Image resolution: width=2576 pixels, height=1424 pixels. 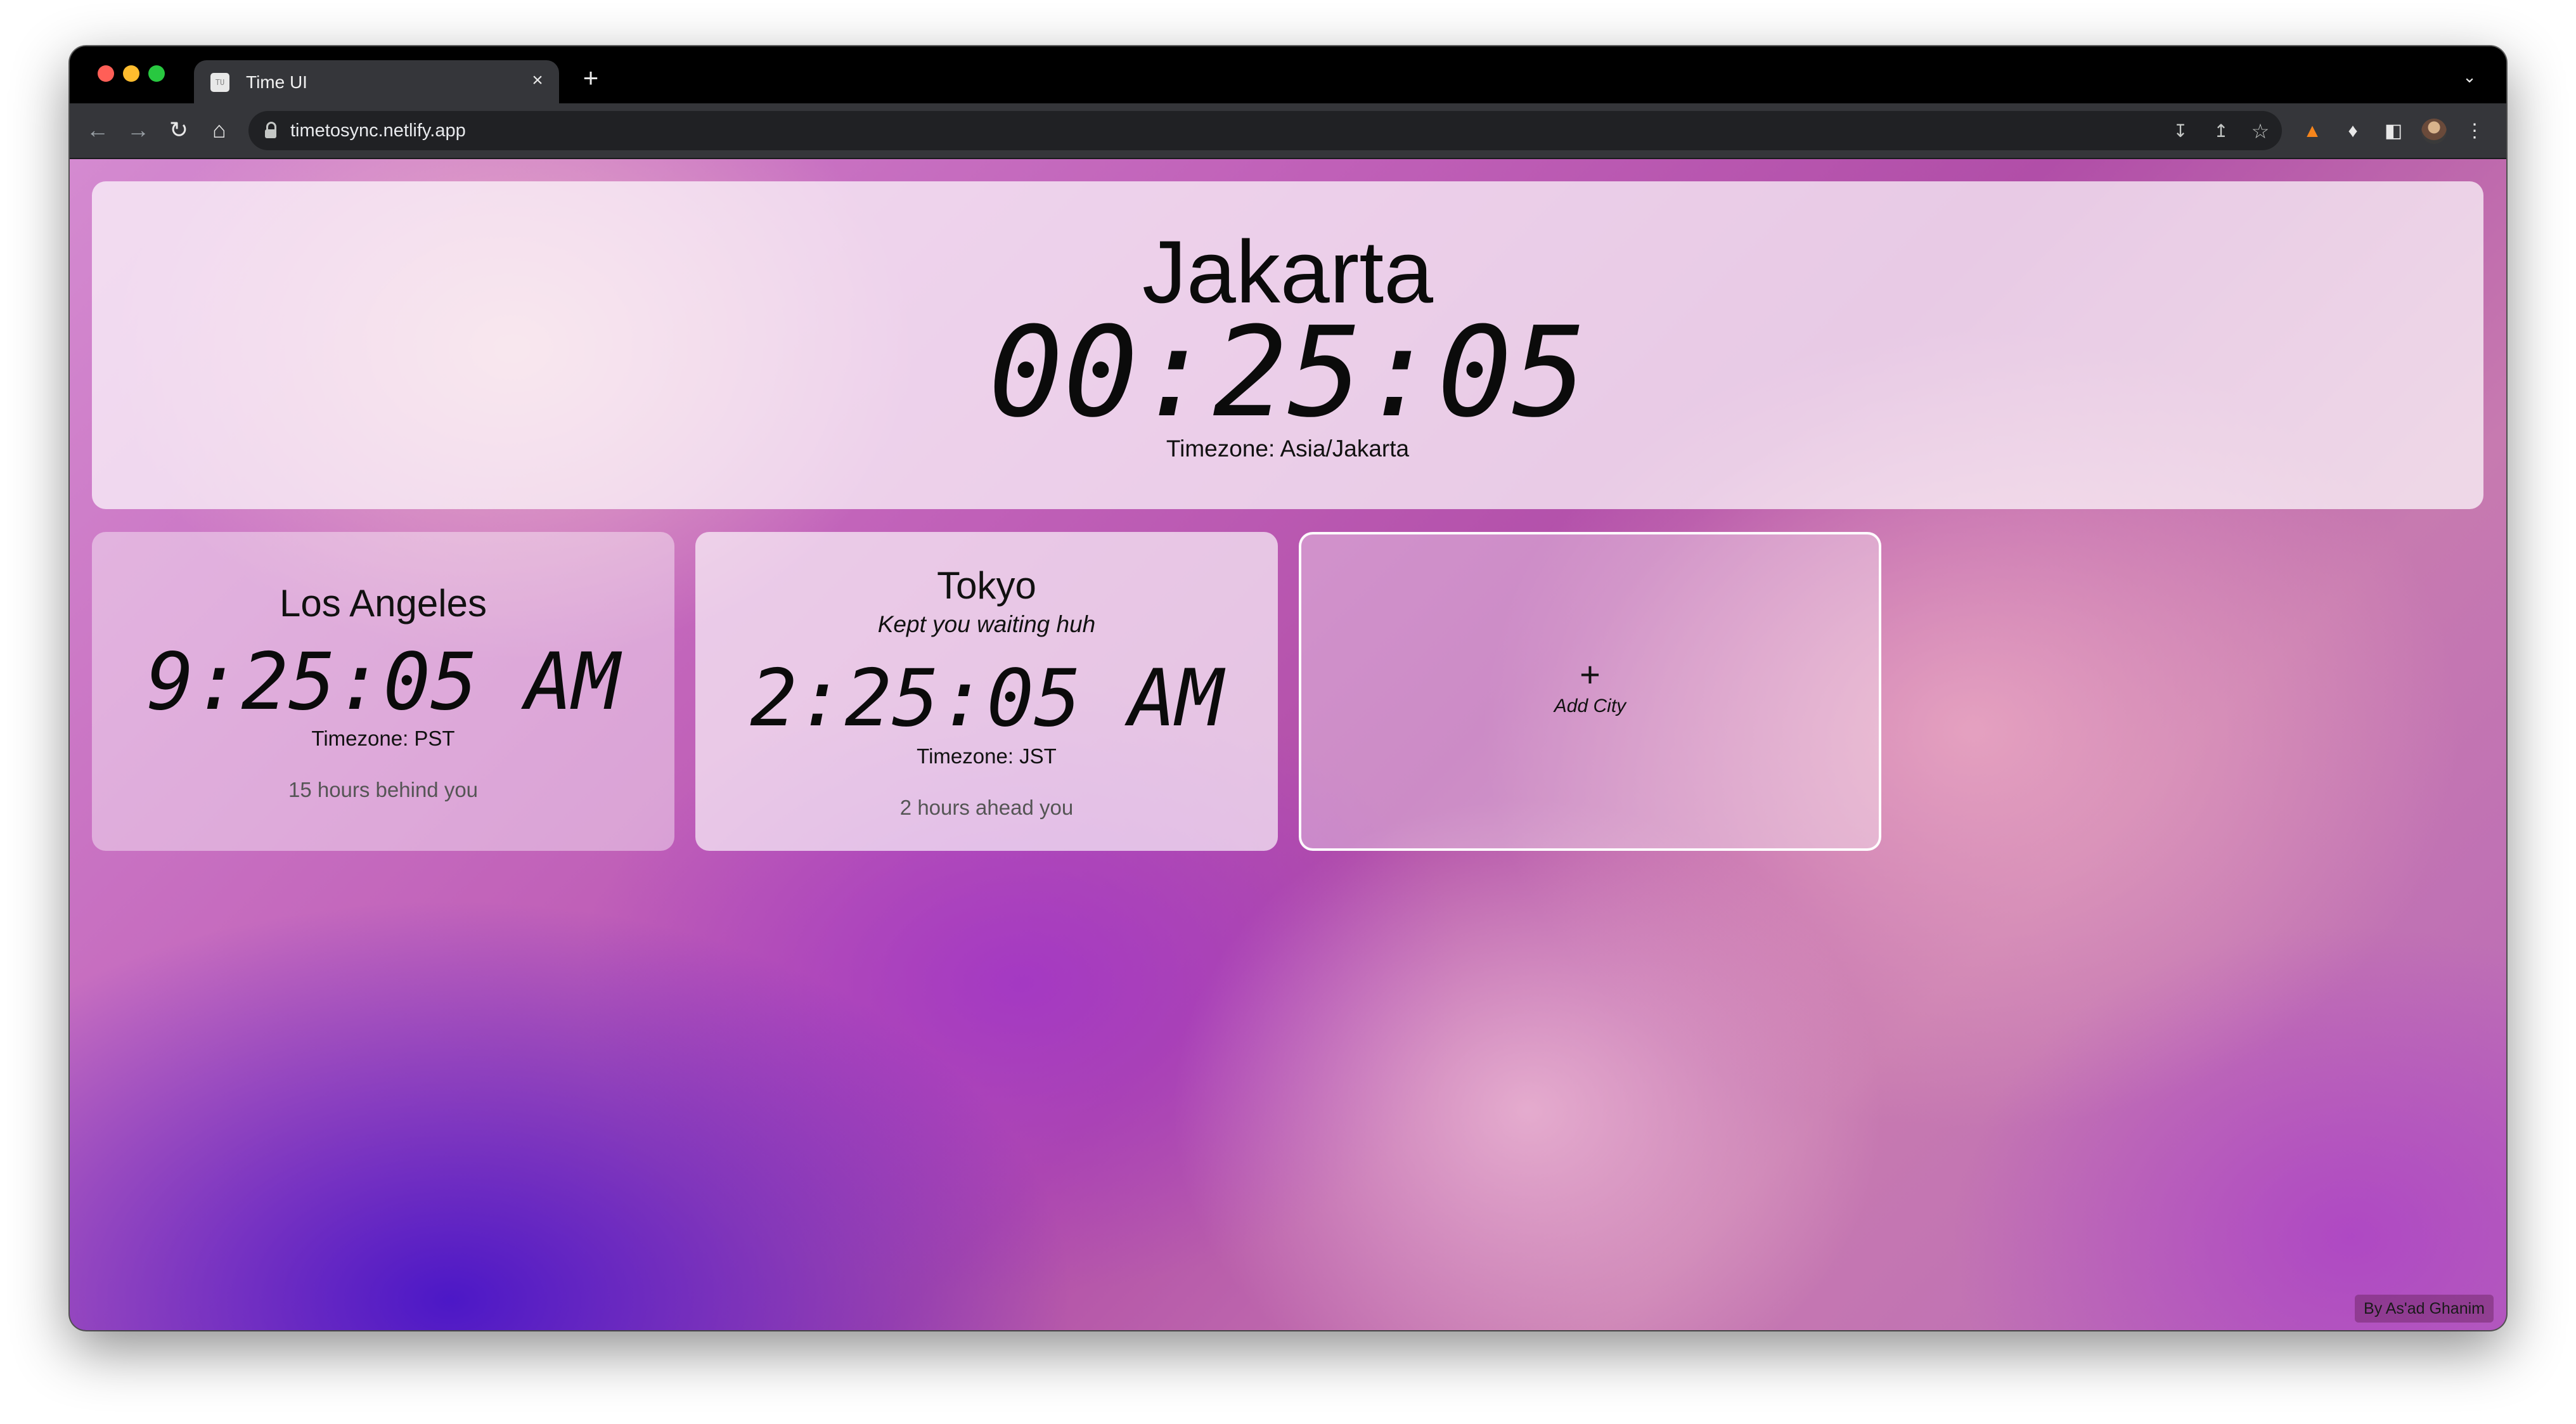 I want to click on city-timezone: Timezone: JST, so click(x=987, y=756).